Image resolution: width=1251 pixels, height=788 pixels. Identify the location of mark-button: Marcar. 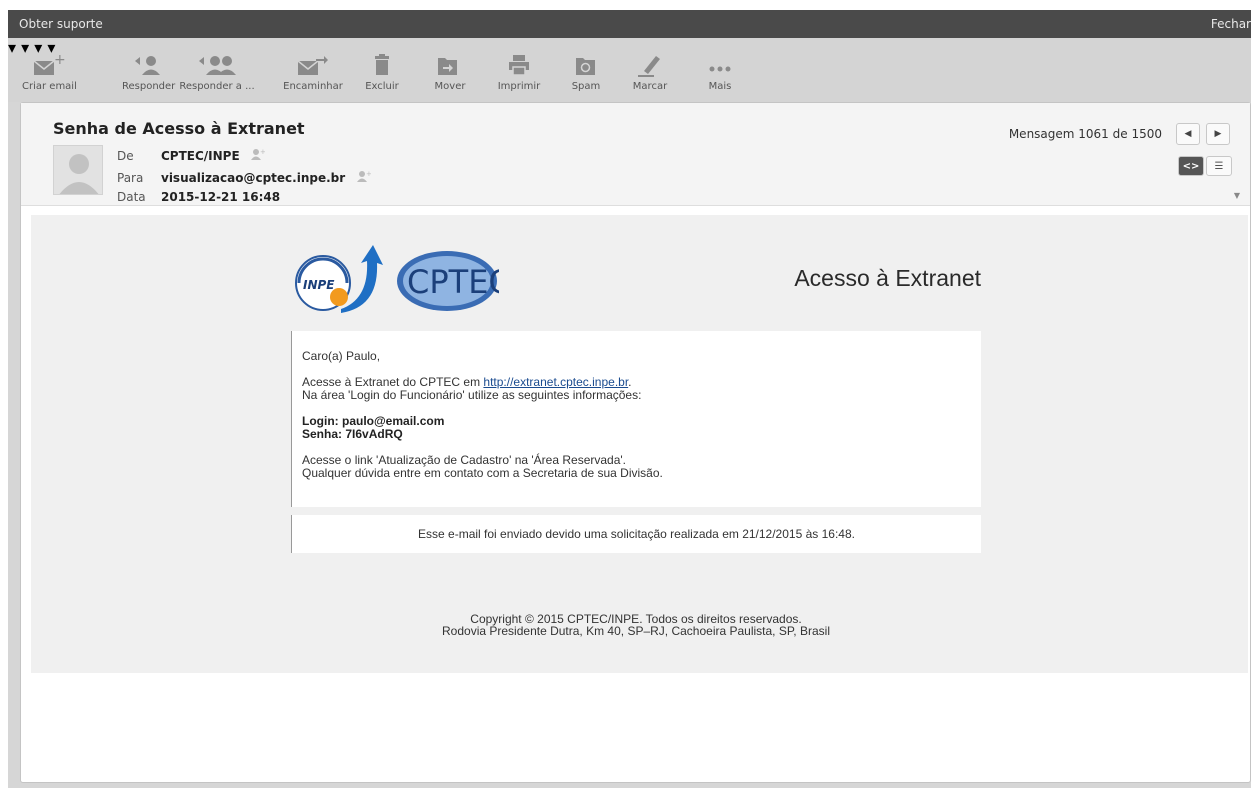
(650, 71).